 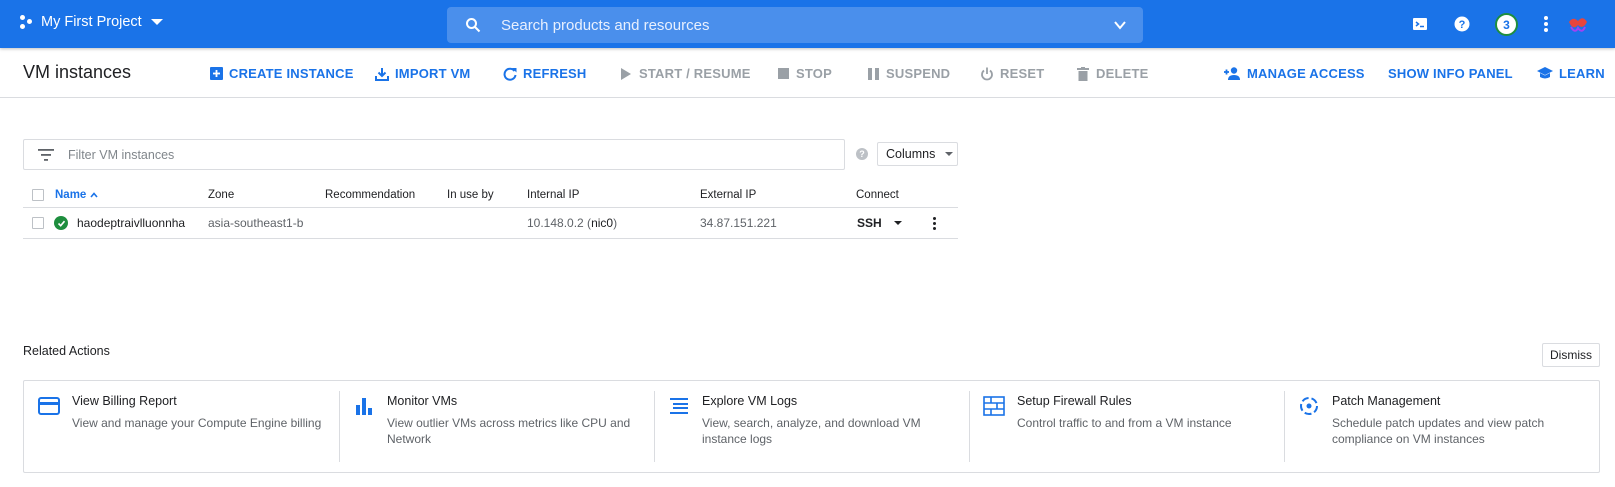 I want to click on avatar, so click(x=1578, y=25).